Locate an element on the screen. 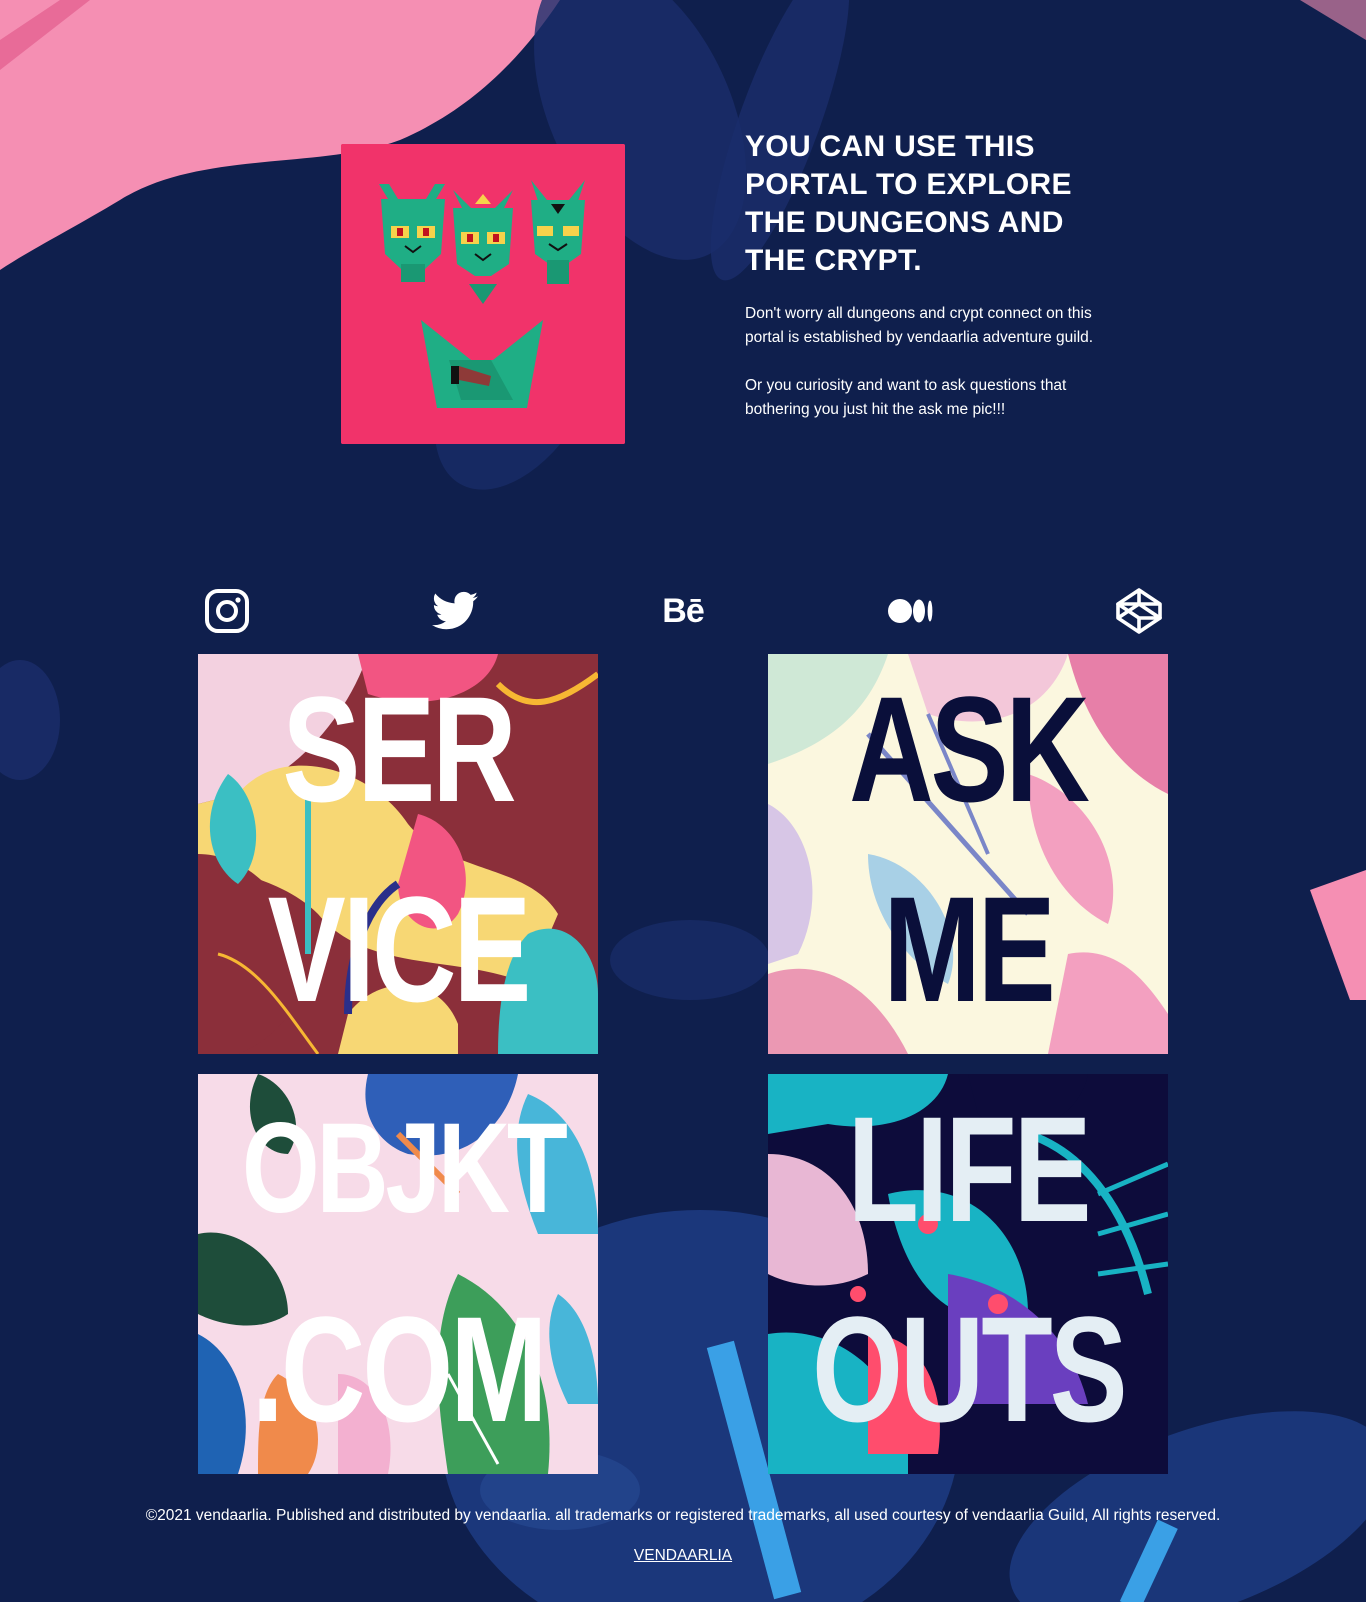  behance-link: Bē is located at coordinates (683, 611).